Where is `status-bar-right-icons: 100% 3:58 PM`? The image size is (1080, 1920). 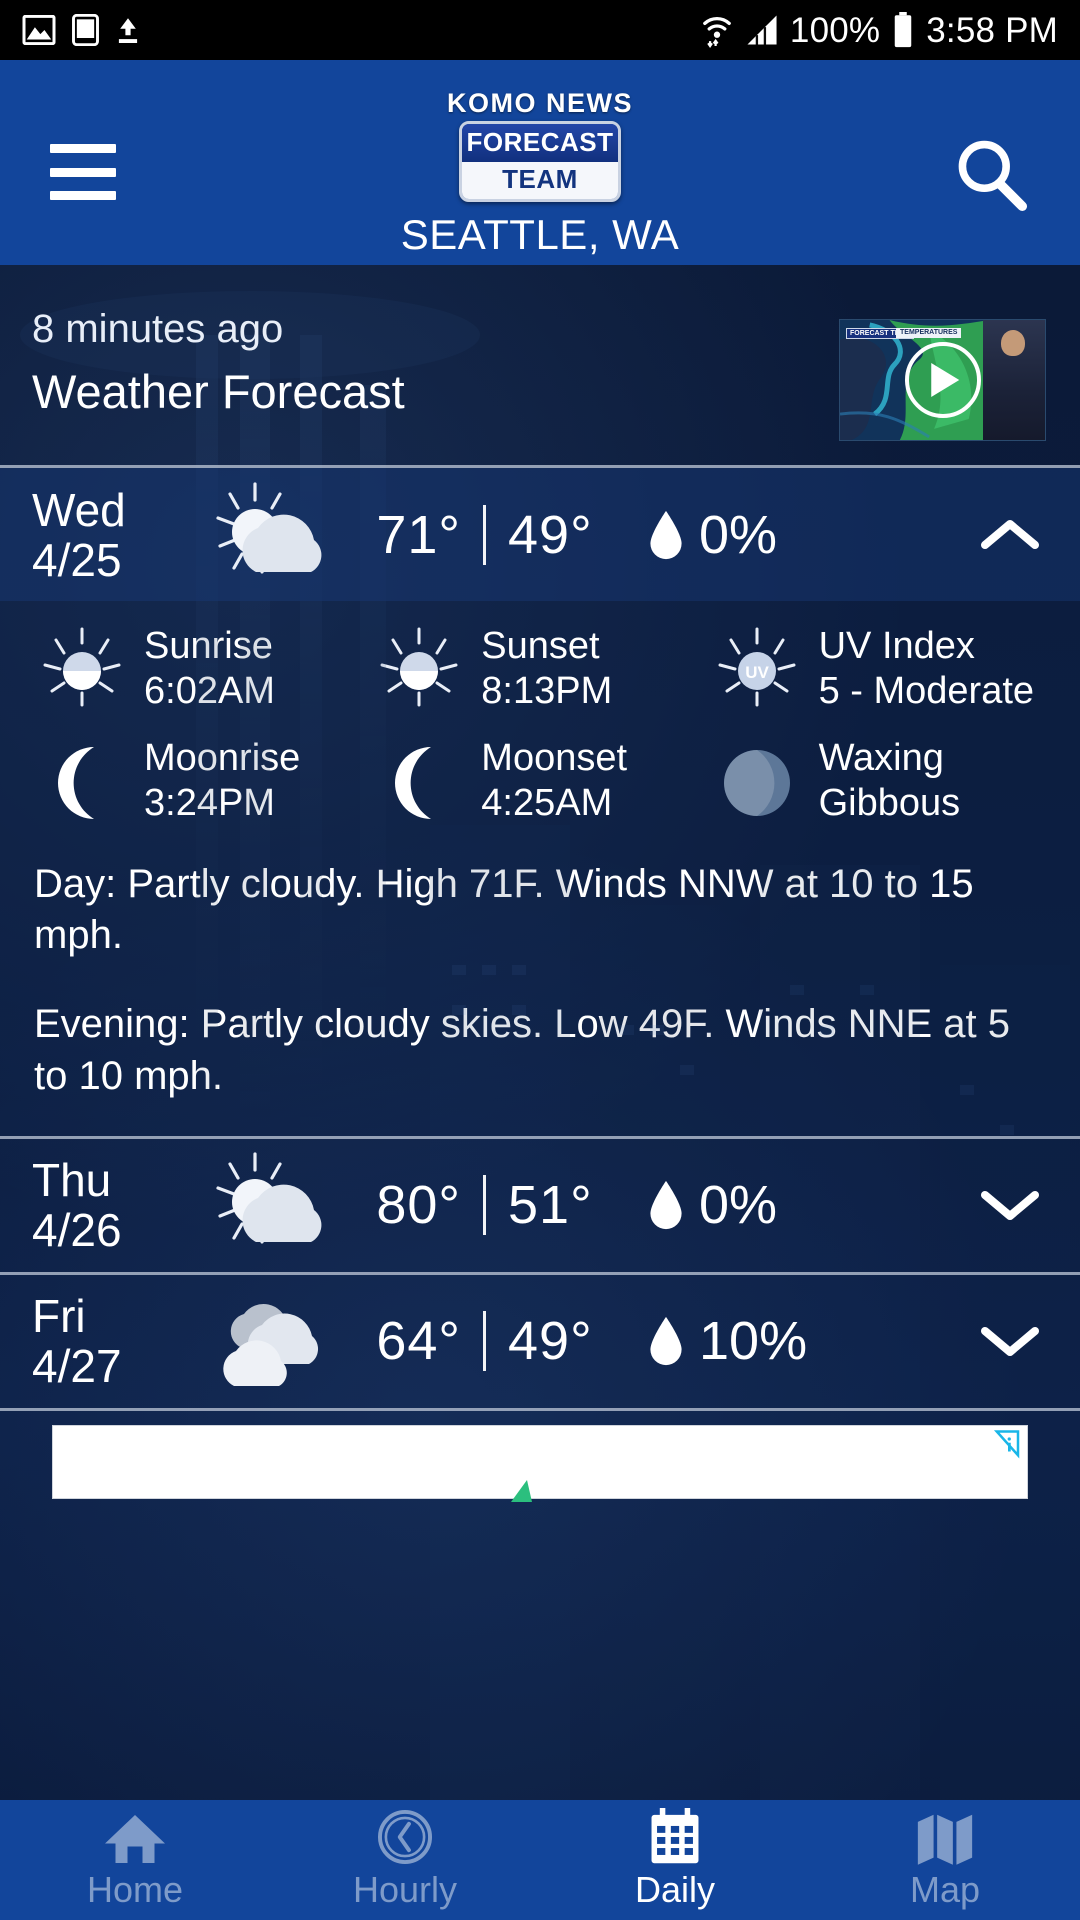 status-bar-right-icons: 100% 3:58 PM is located at coordinates (879, 30).